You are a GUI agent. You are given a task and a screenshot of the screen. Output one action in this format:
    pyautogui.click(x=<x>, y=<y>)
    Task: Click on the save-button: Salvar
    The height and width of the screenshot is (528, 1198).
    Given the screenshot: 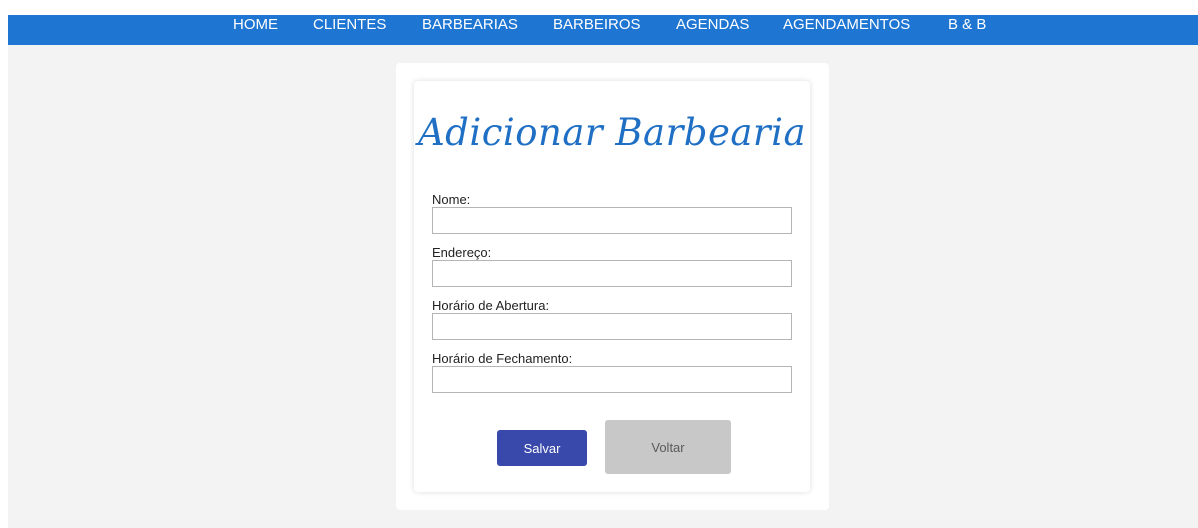 What is the action you would take?
    pyautogui.click(x=542, y=448)
    